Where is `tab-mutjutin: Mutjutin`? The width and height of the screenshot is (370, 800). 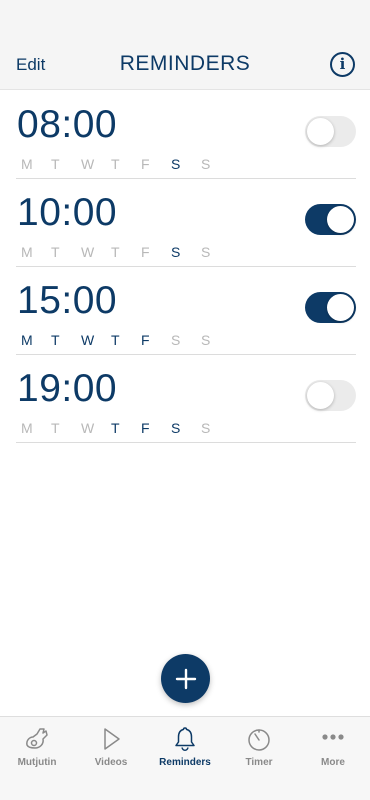 tab-mutjutin: Mutjutin is located at coordinates (37, 758).